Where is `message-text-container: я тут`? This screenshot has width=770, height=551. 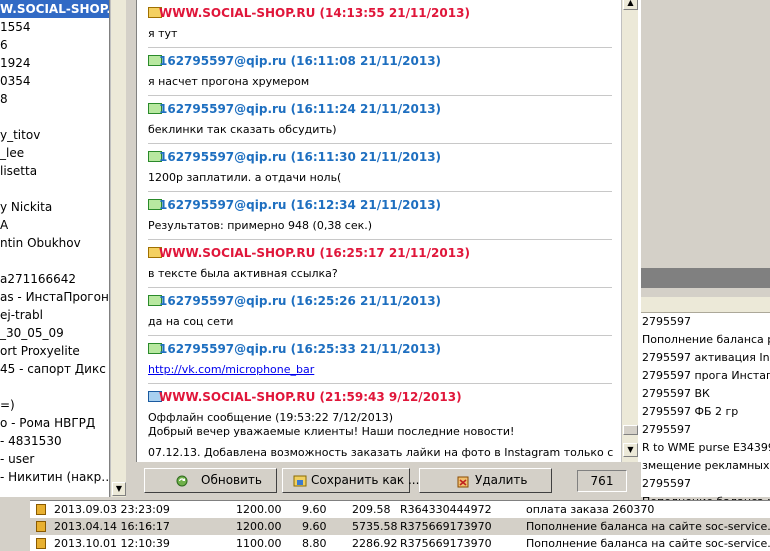 message-text-container: я тут is located at coordinates (162, 33).